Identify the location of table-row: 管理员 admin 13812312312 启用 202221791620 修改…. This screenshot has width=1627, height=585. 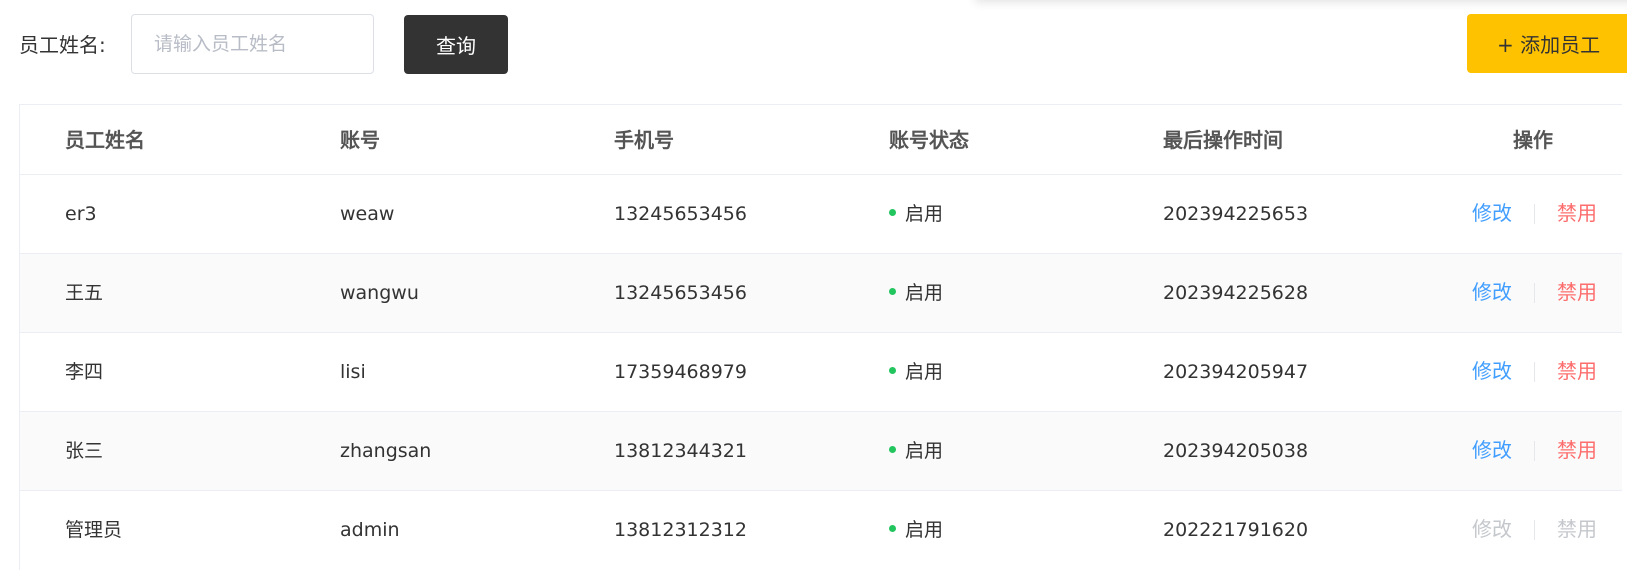
(821, 530).